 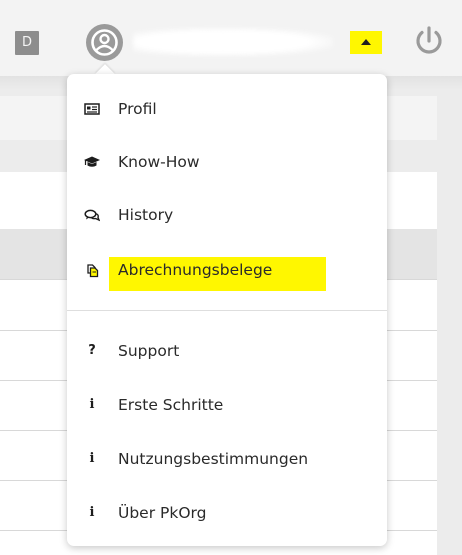 I want to click on menu-item-label: Profil, so click(x=137, y=109).